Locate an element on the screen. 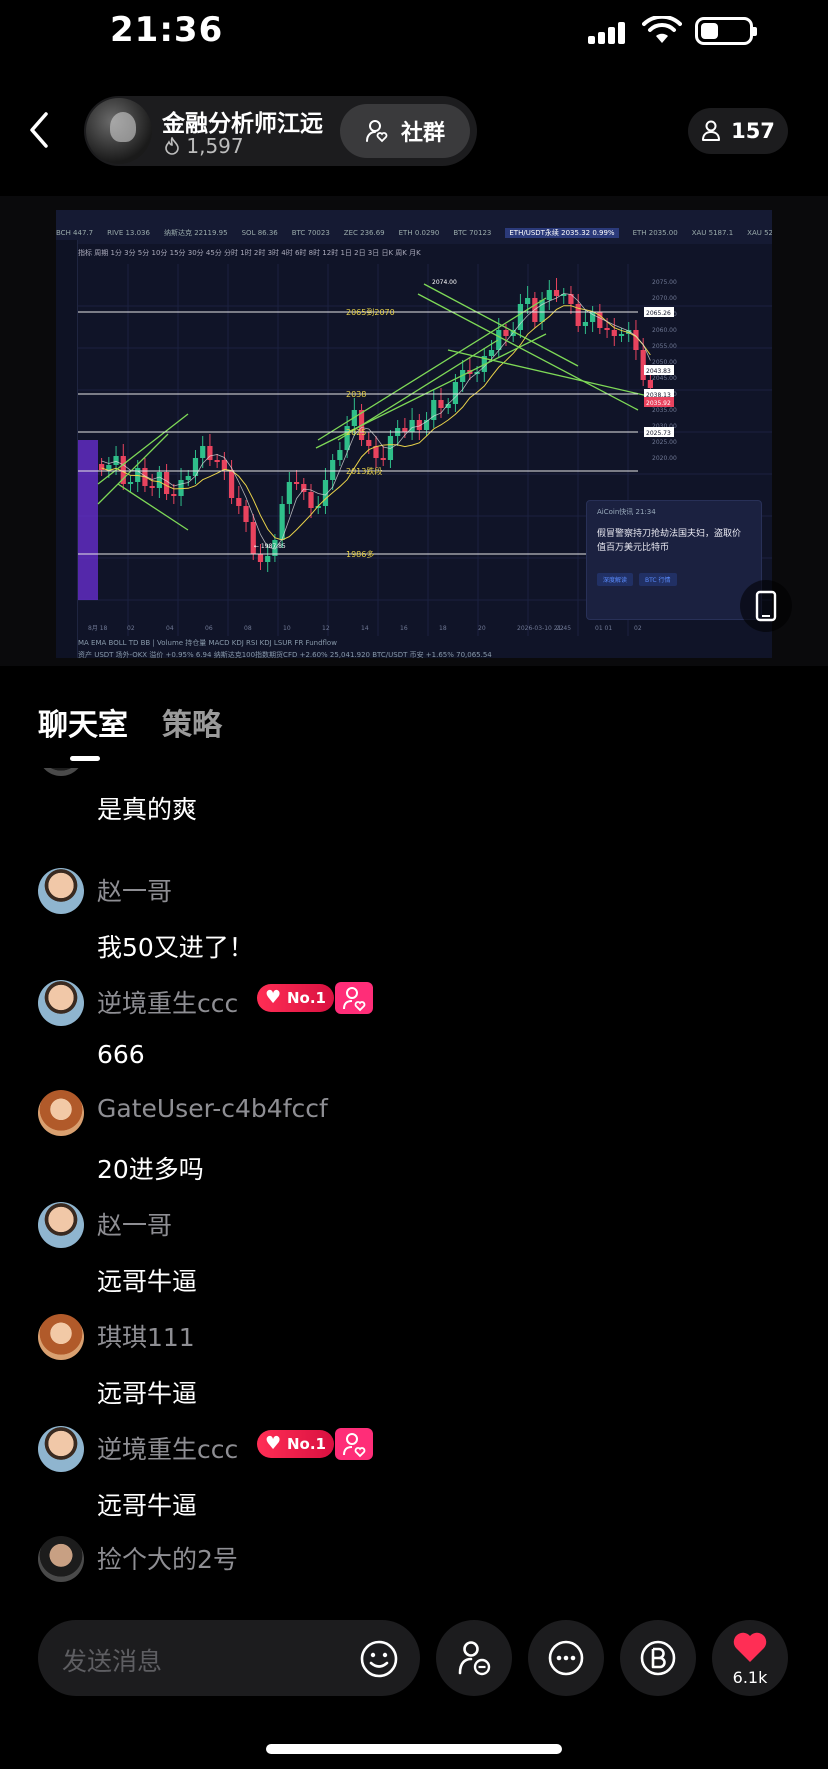  message-input-placeholder: 发送消息 is located at coordinates (112, 1661).